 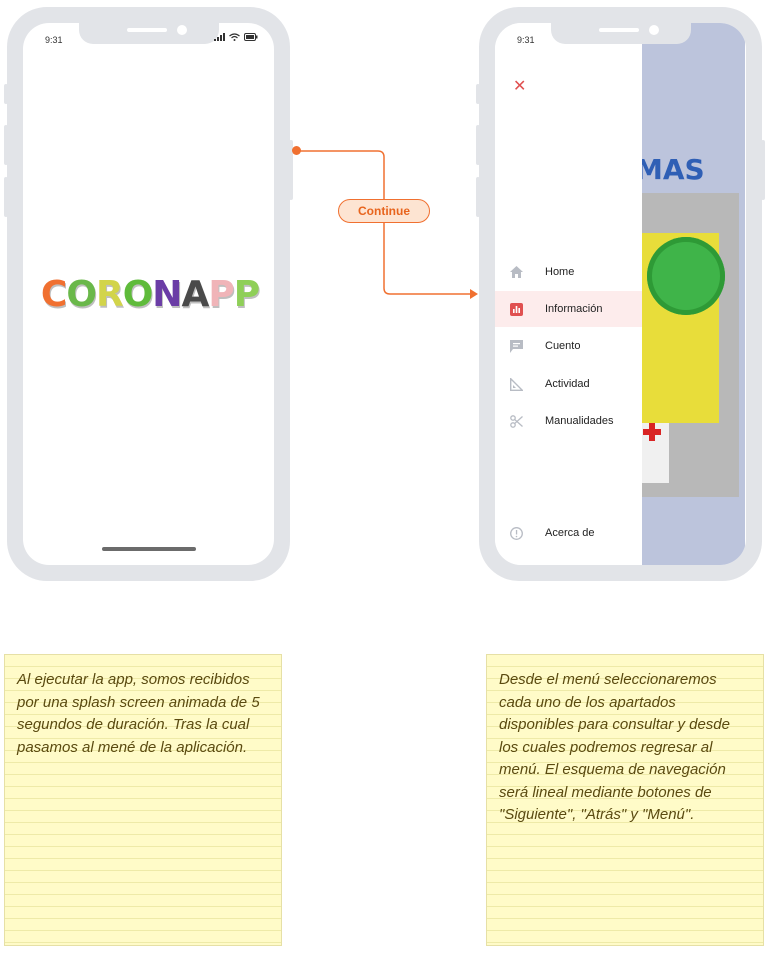 I want to click on arrow-head-icon, so click(x=474, y=294).